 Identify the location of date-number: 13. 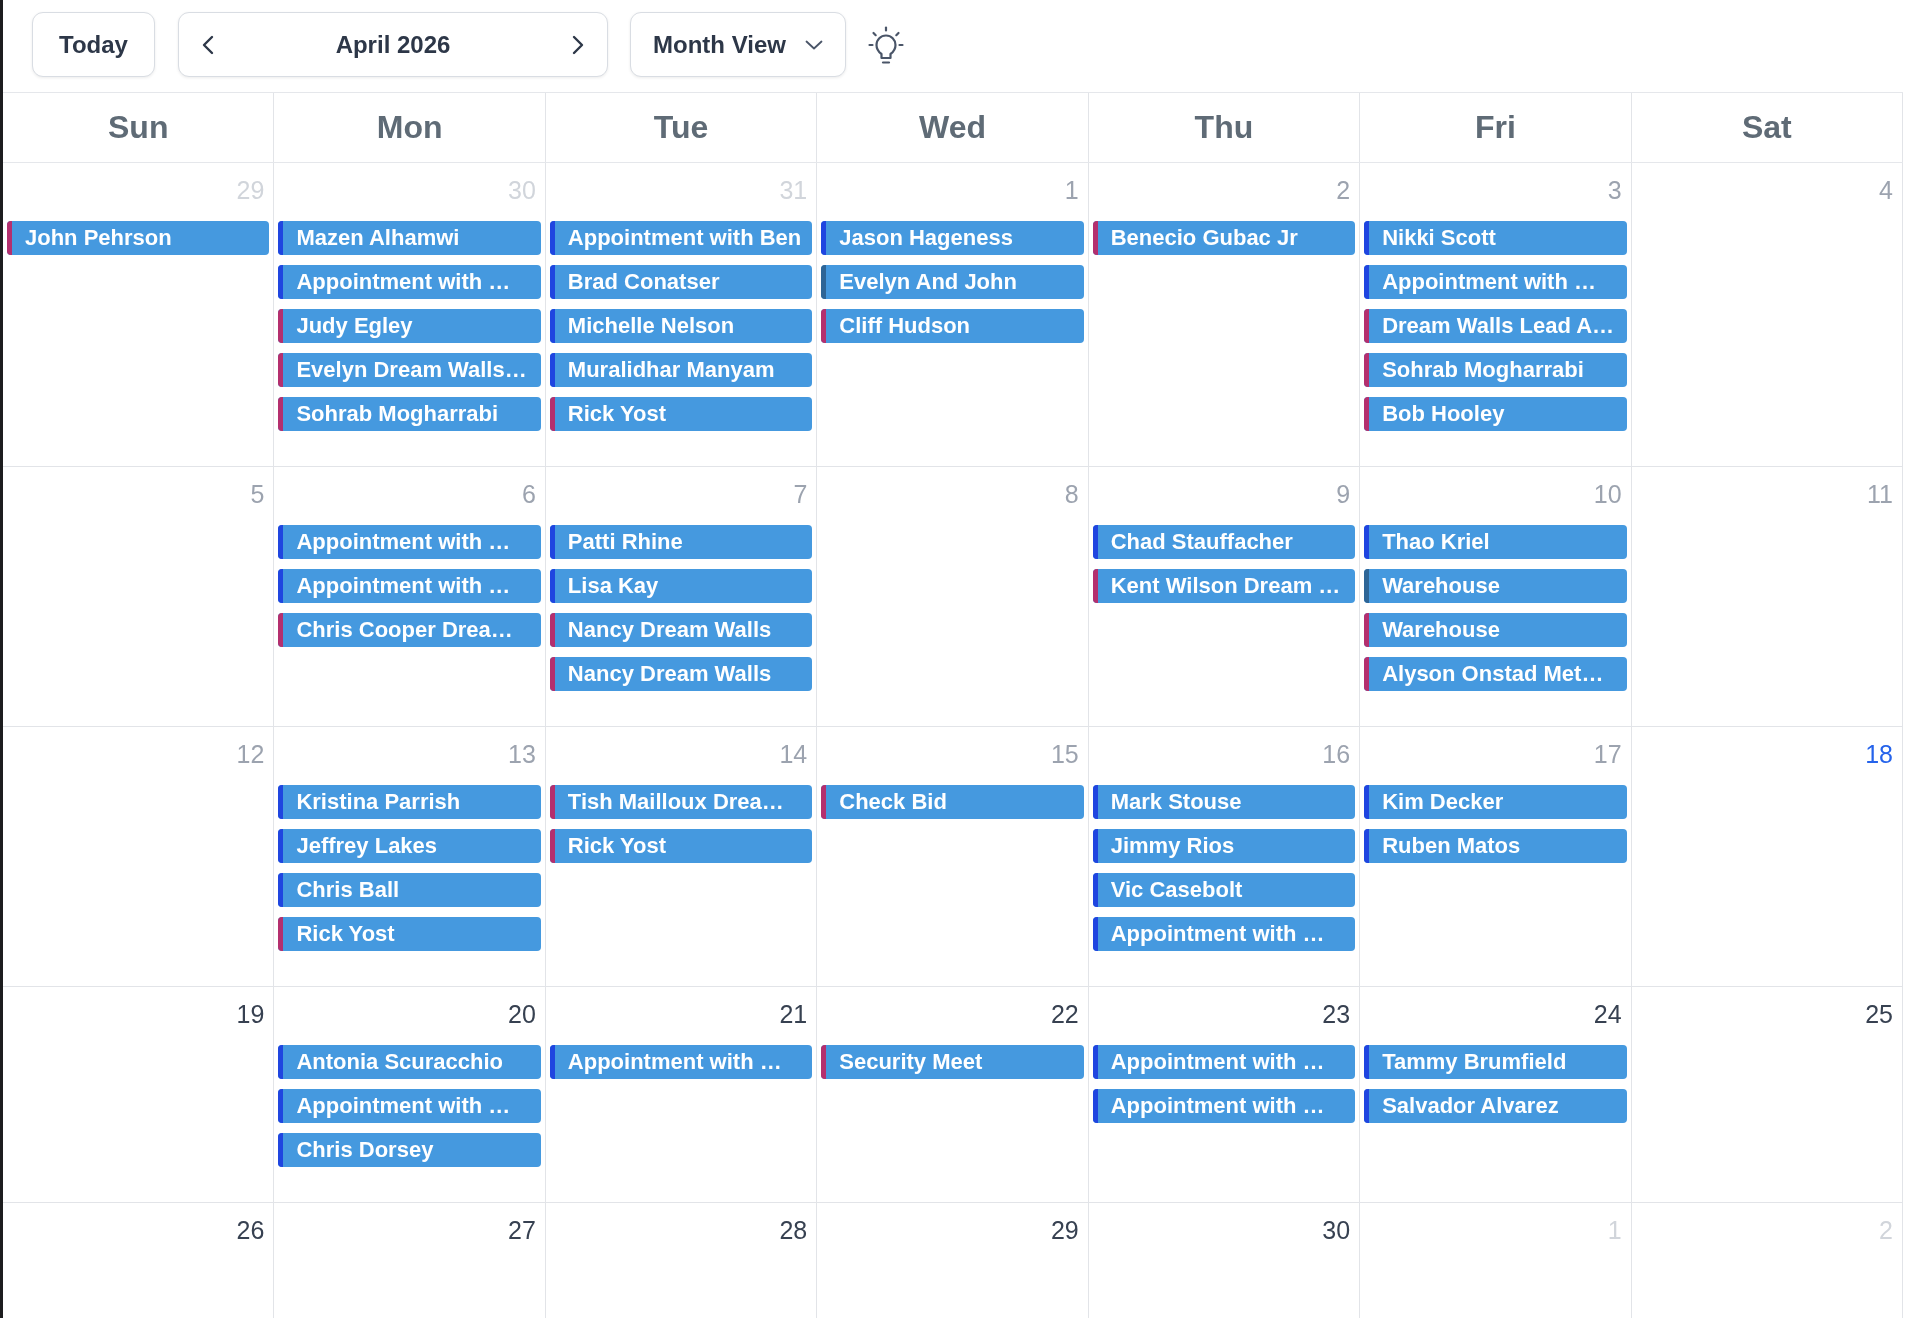
(522, 754).